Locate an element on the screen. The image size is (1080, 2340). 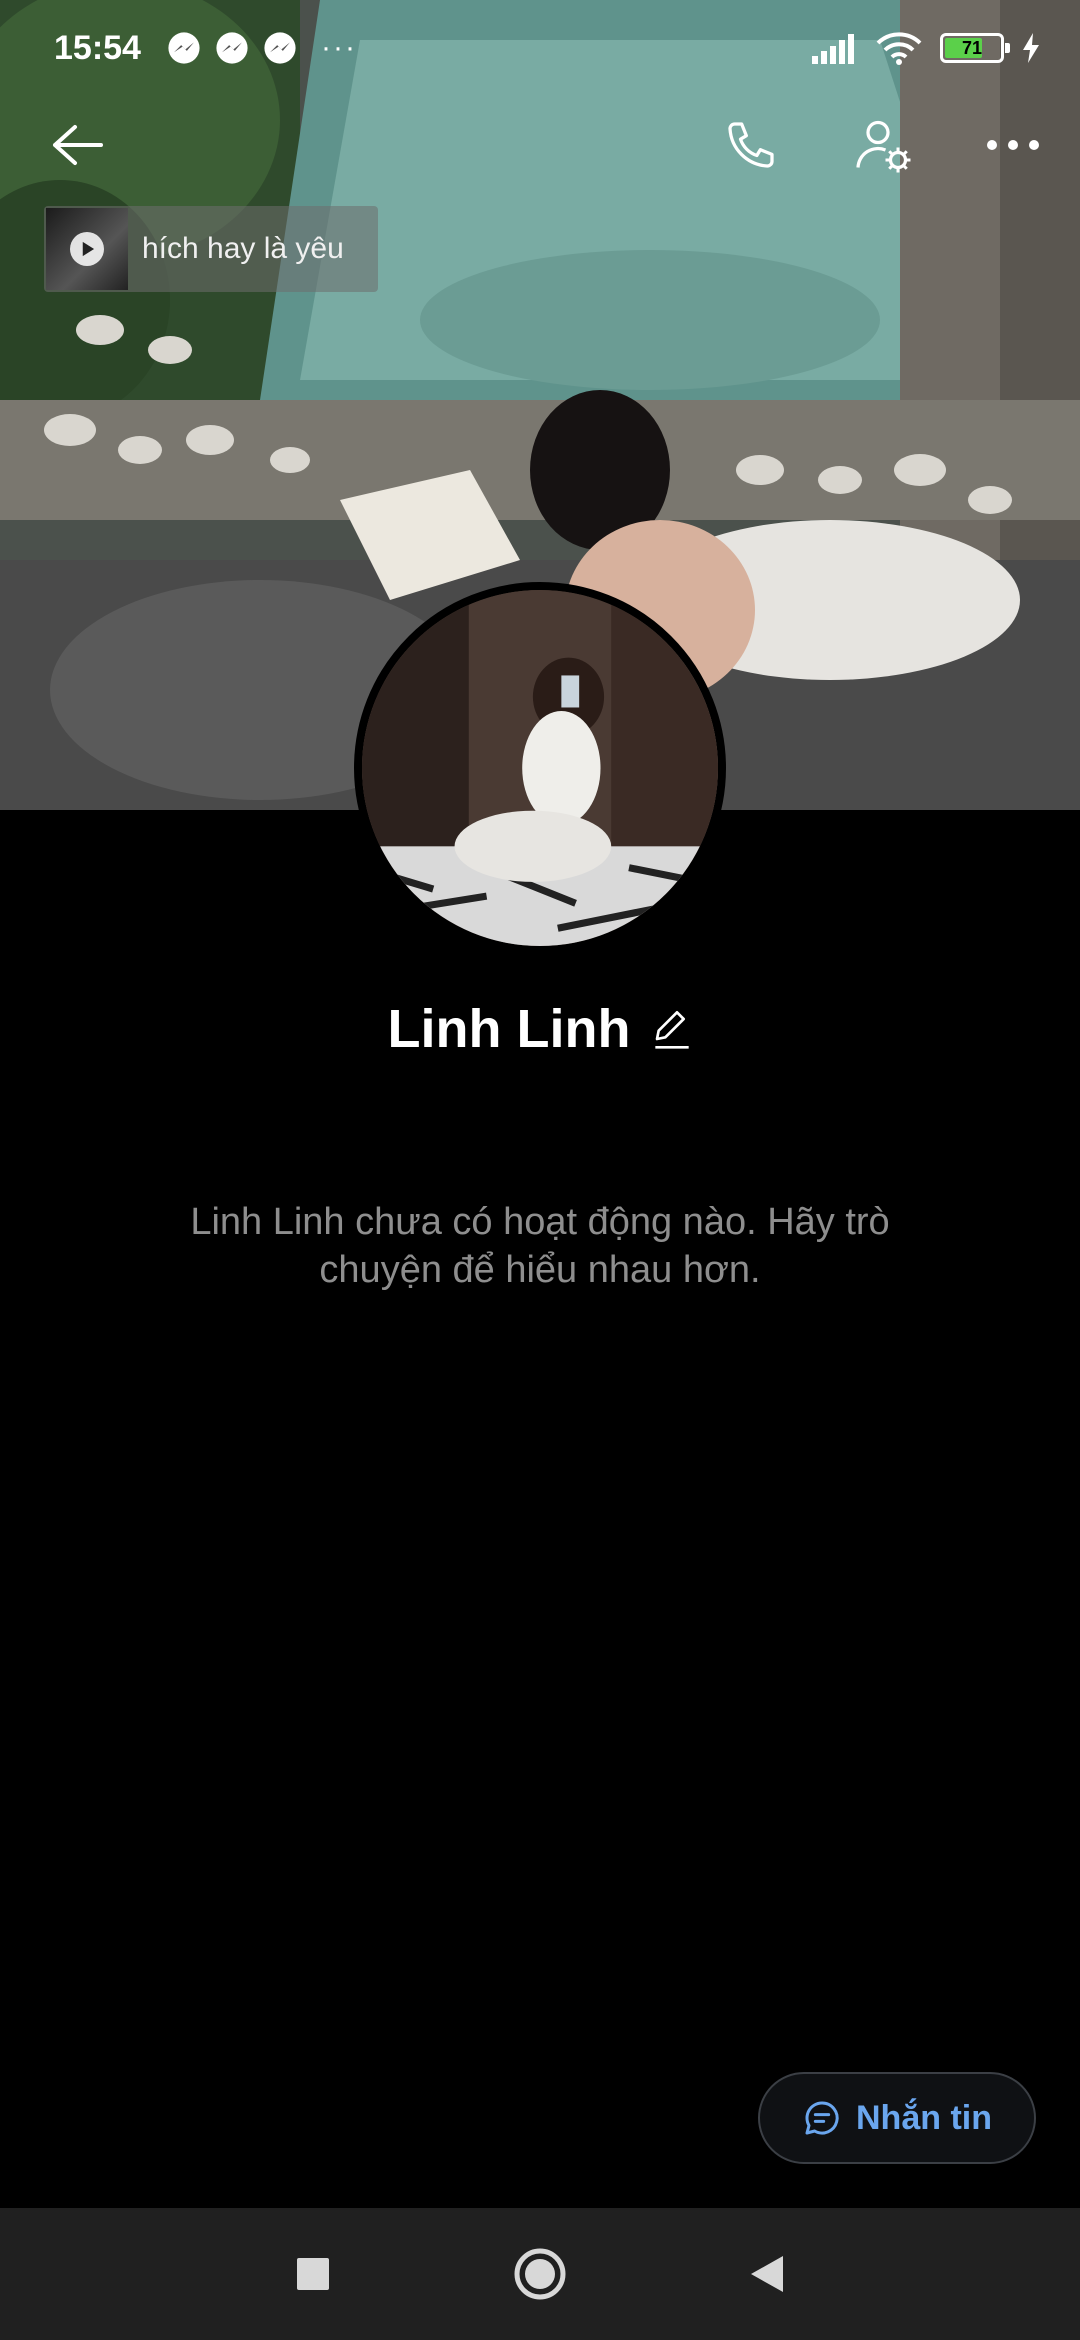
phone-icon is located at coordinates (751, 145).